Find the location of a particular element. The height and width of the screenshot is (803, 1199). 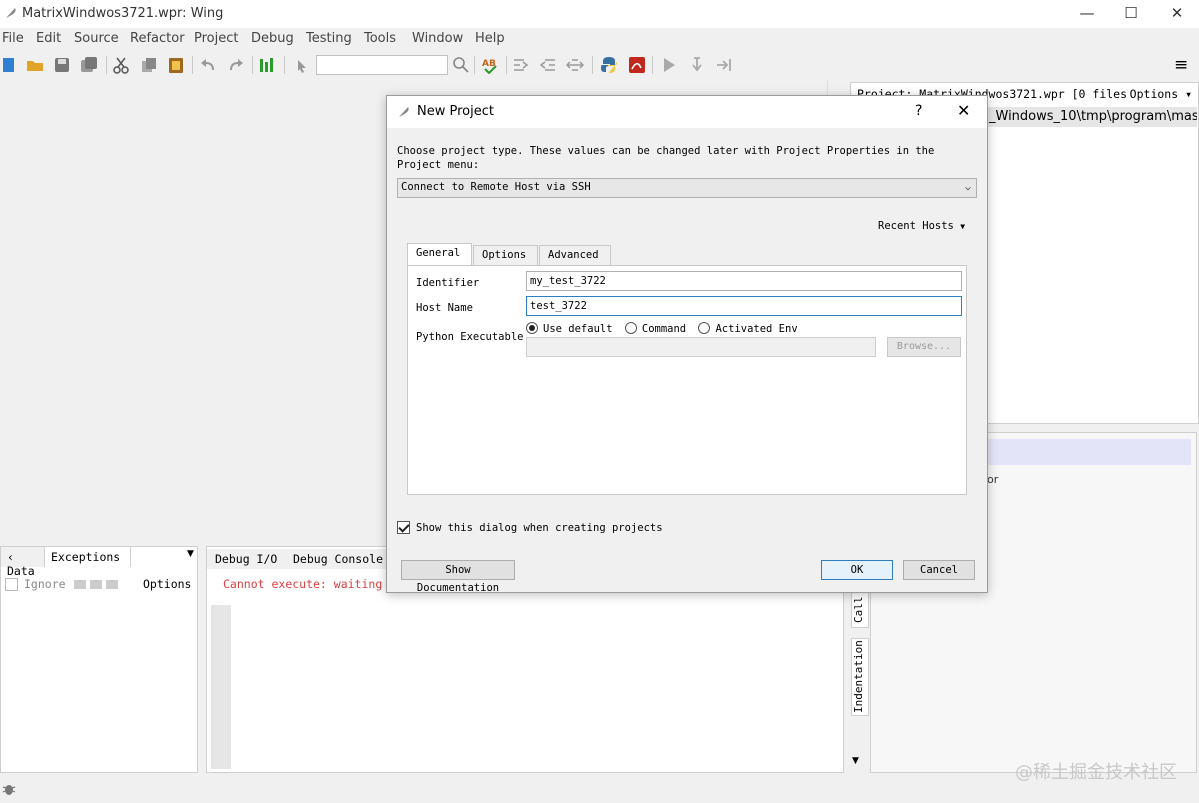

bug-icon is located at coordinates (9, 789).